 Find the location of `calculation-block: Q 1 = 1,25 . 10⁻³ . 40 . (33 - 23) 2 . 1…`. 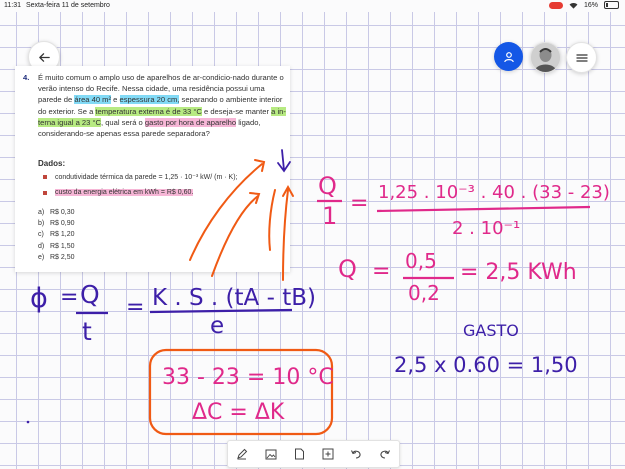

calculation-block: Q 1 = 1,25 . 10⁻³ . 40 . (33 - 23) 2 . 1… is located at coordinates (464, 238).